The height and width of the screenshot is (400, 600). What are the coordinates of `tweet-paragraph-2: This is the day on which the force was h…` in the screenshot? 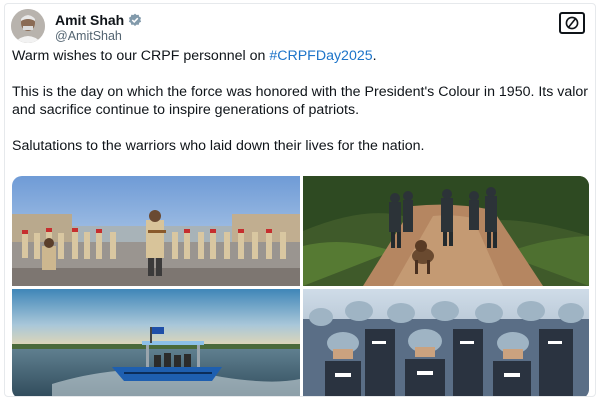 It's located at (300, 101).